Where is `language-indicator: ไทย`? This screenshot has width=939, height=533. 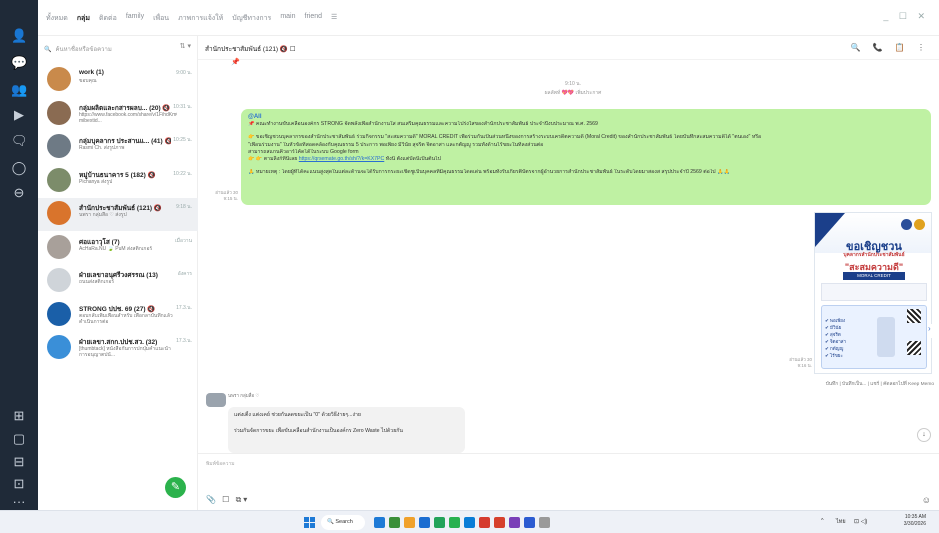
language-indicator: ไทย is located at coordinates (841, 522).